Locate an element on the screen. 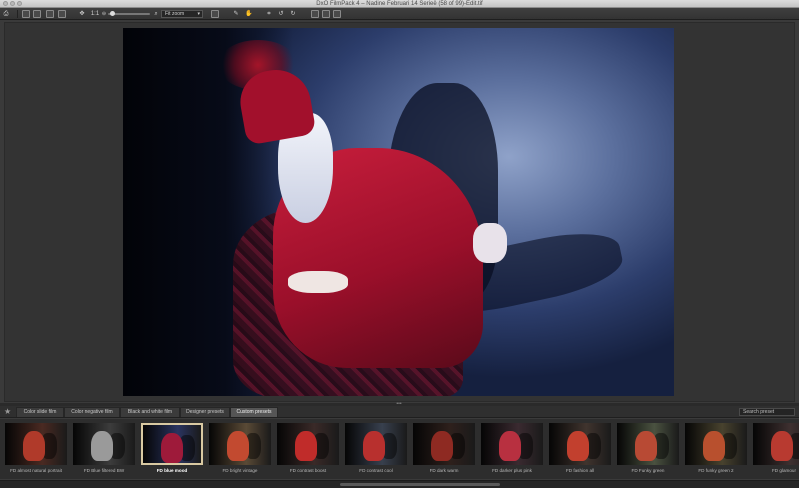 The image size is (799, 488). preset-thumbnail: FD contrast cool is located at coordinates (376, 449).